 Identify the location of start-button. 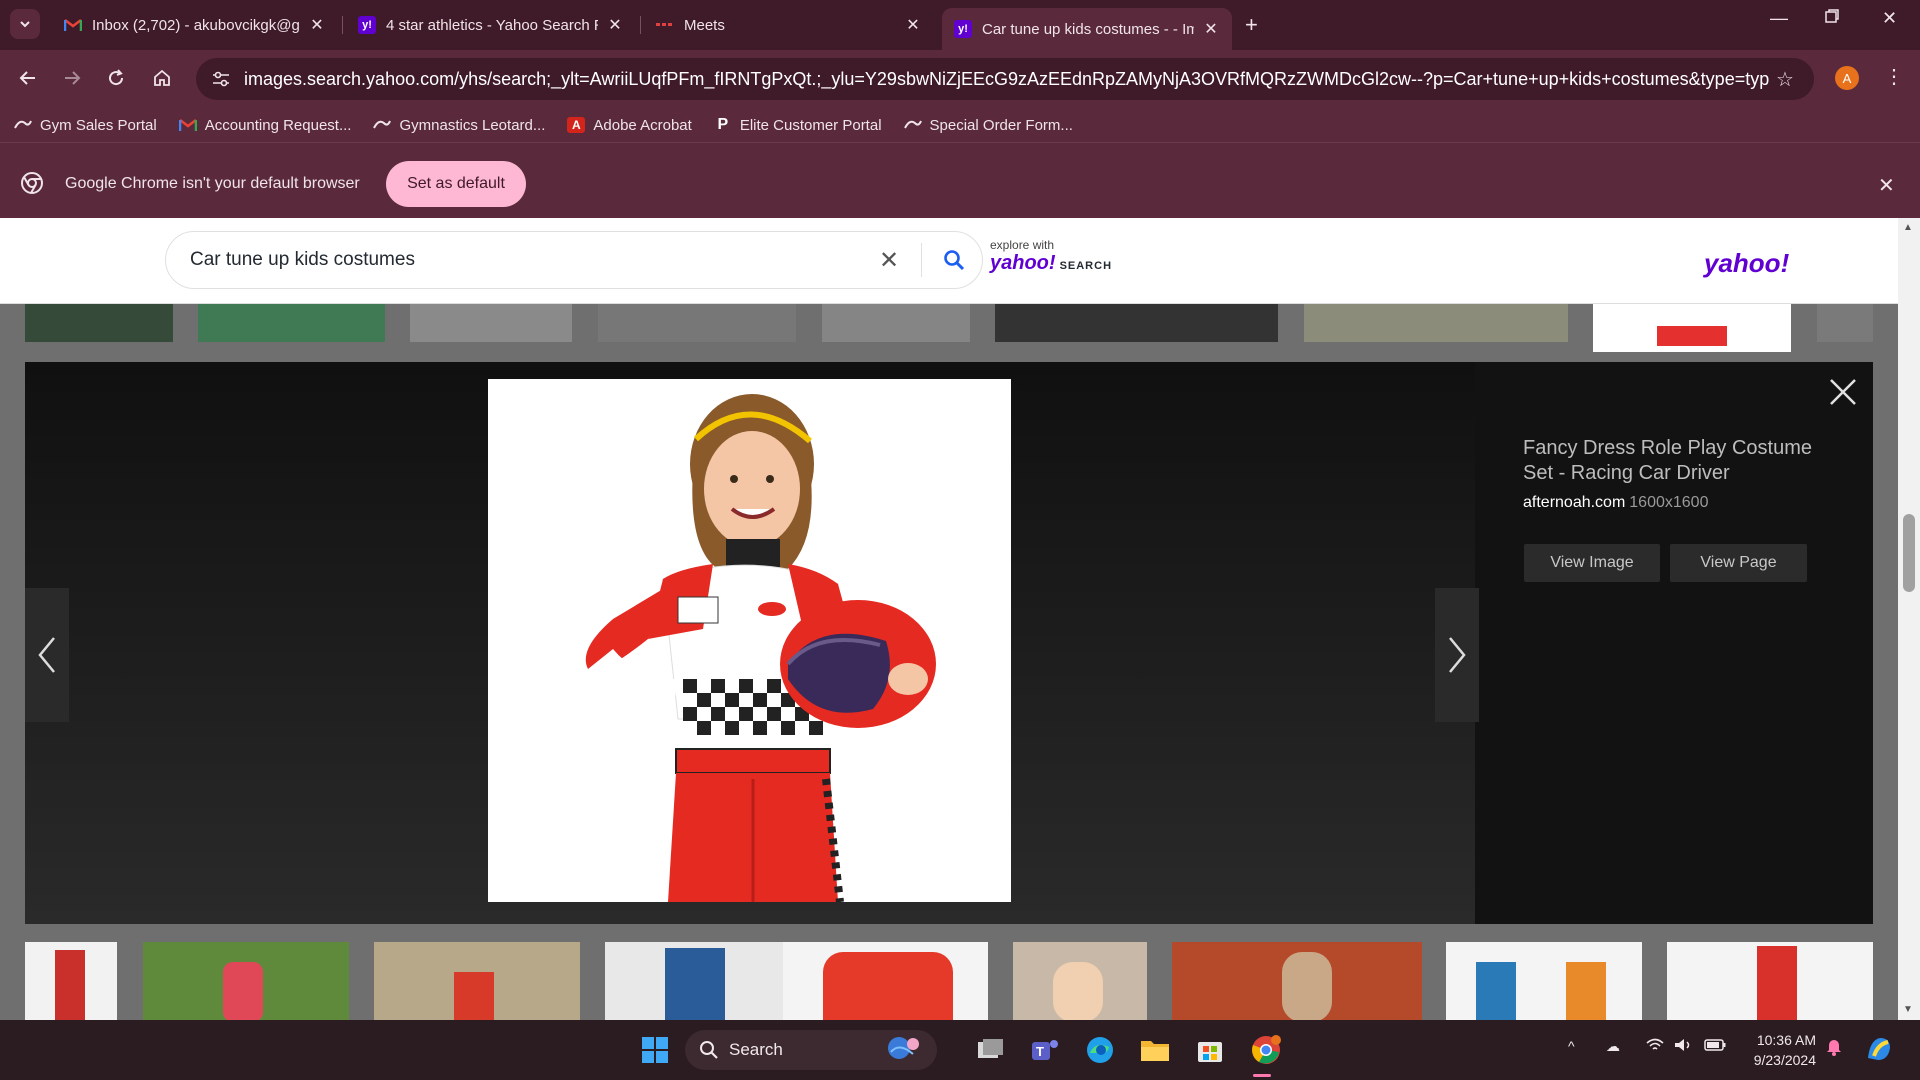
(655, 1050).